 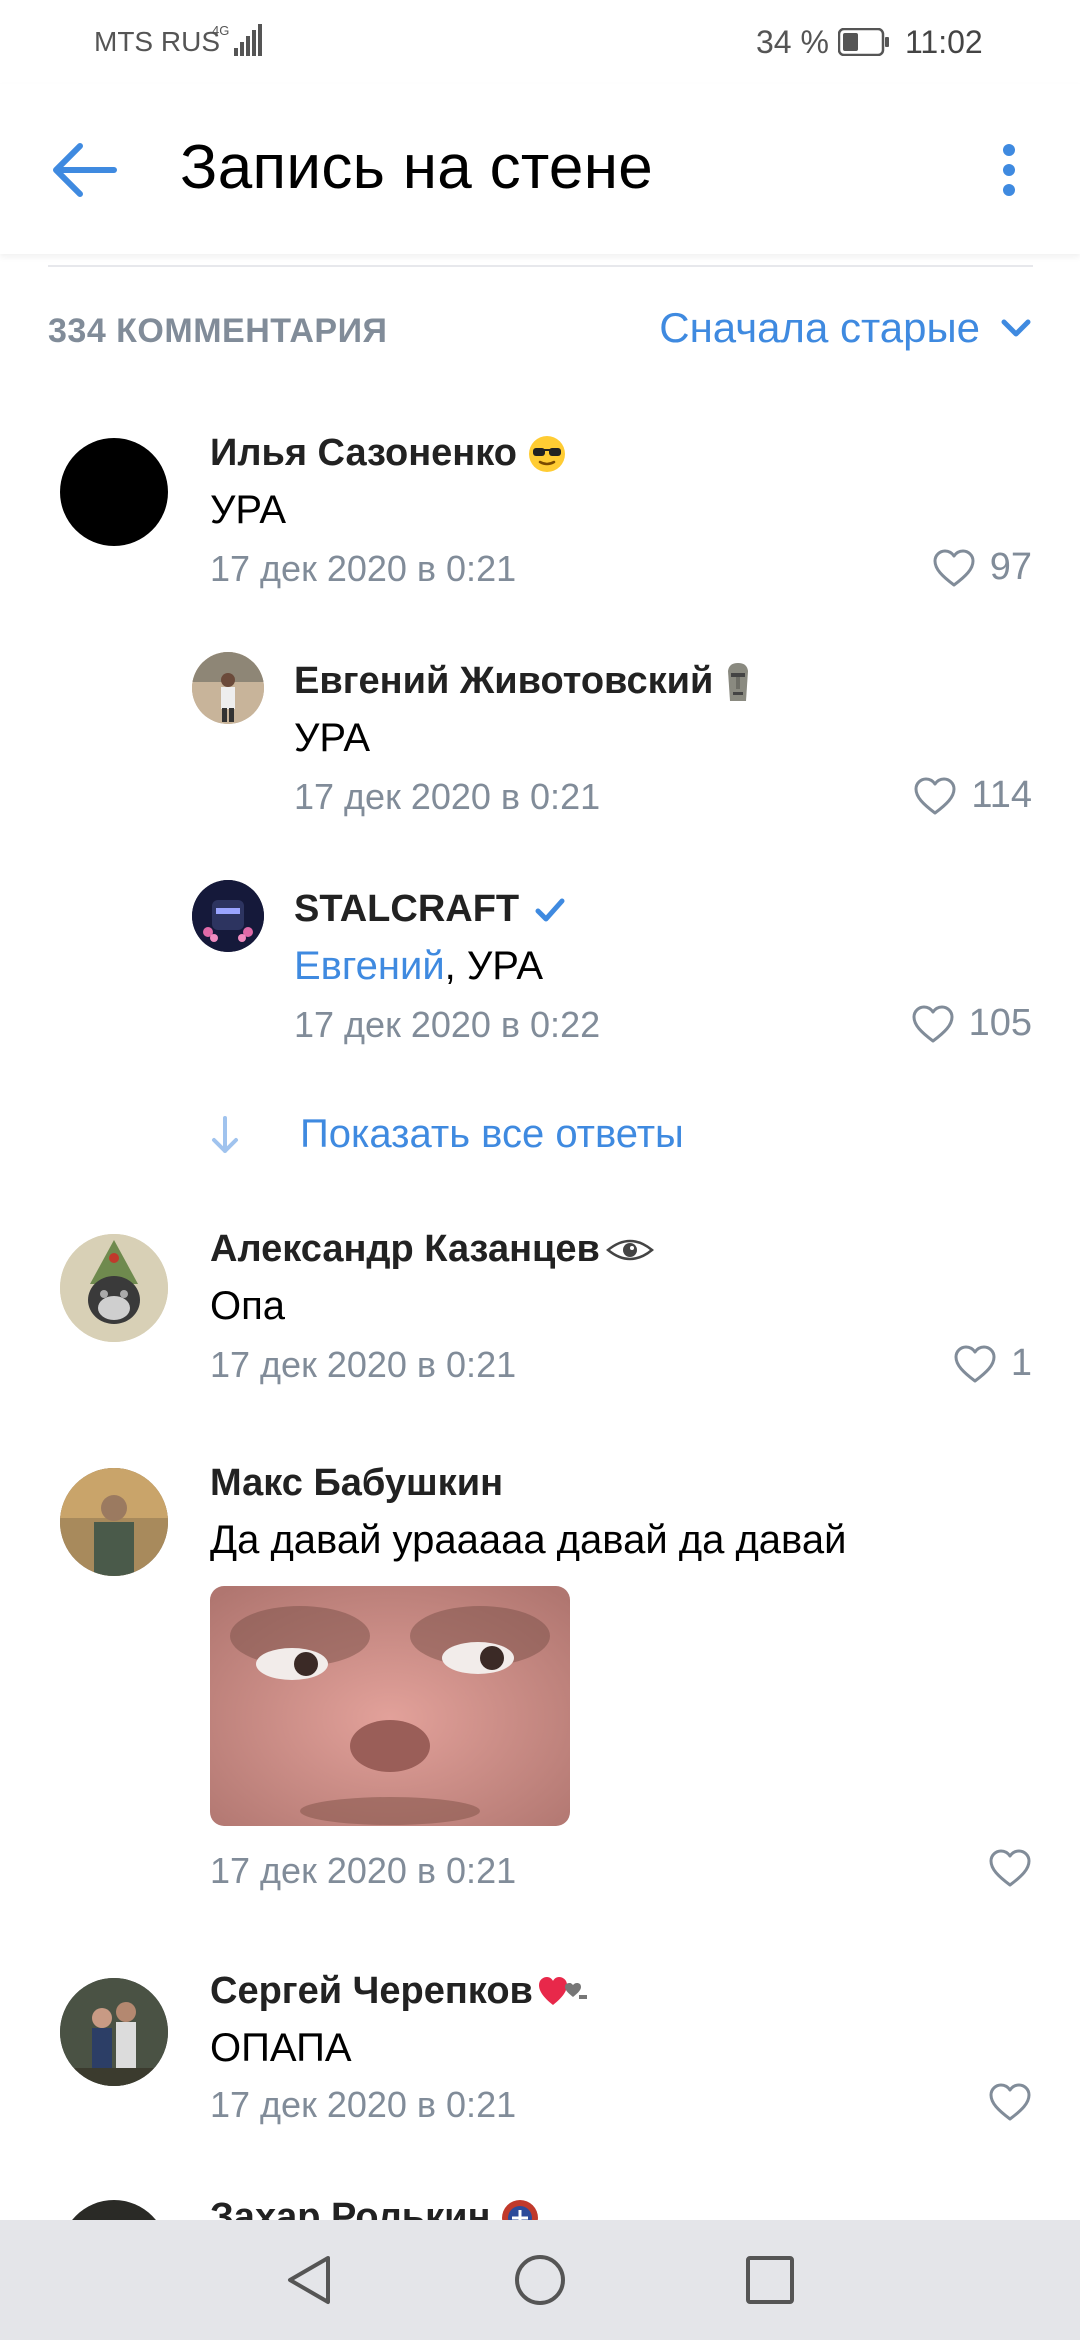 What do you see at coordinates (371, 1991) in the screenshot?
I see `author-name: Сергей Черепков` at bounding box center [371, 1991].